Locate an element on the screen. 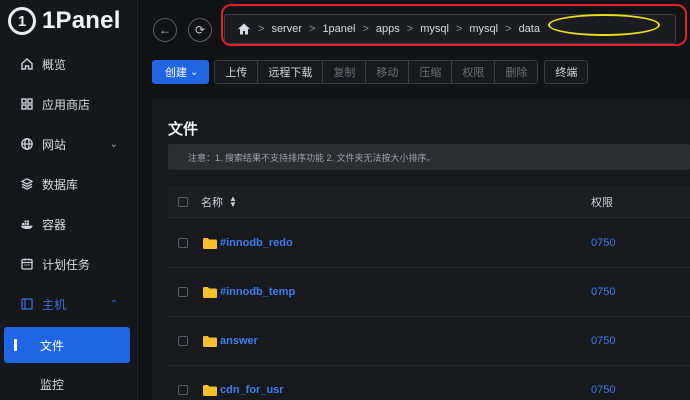 This screenshot has height=400, width=690. breadcrumb-segment: apps is located at coordinates (388, 29).